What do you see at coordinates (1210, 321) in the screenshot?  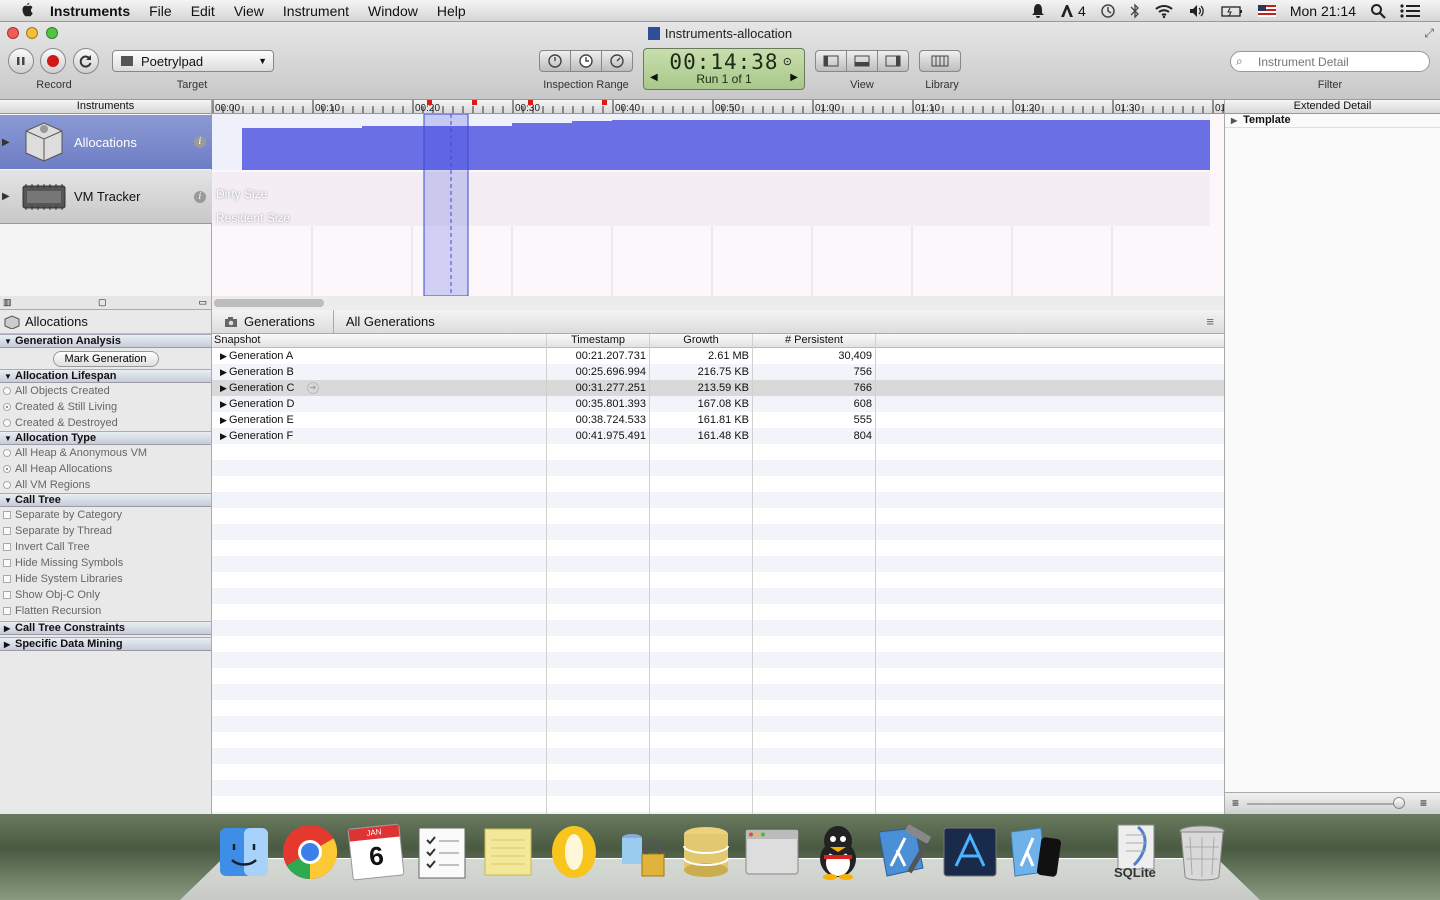 I see `list-options-icon: ≡` at bounding box center [1210, 321].